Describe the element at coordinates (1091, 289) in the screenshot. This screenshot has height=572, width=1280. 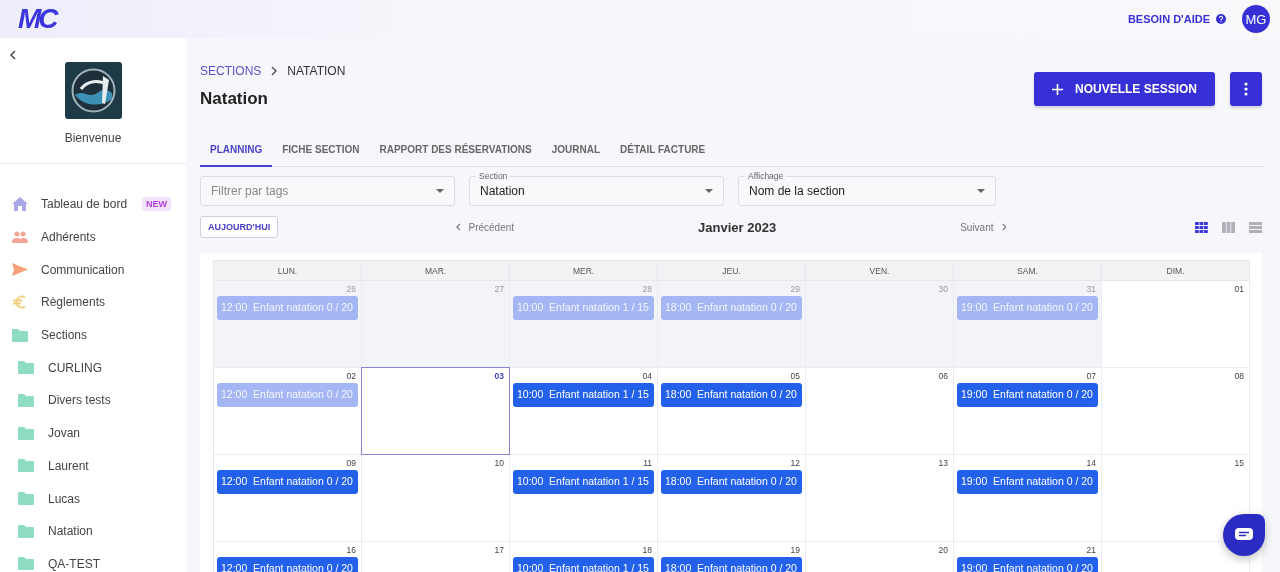
I see `day-number: 31` at that location.